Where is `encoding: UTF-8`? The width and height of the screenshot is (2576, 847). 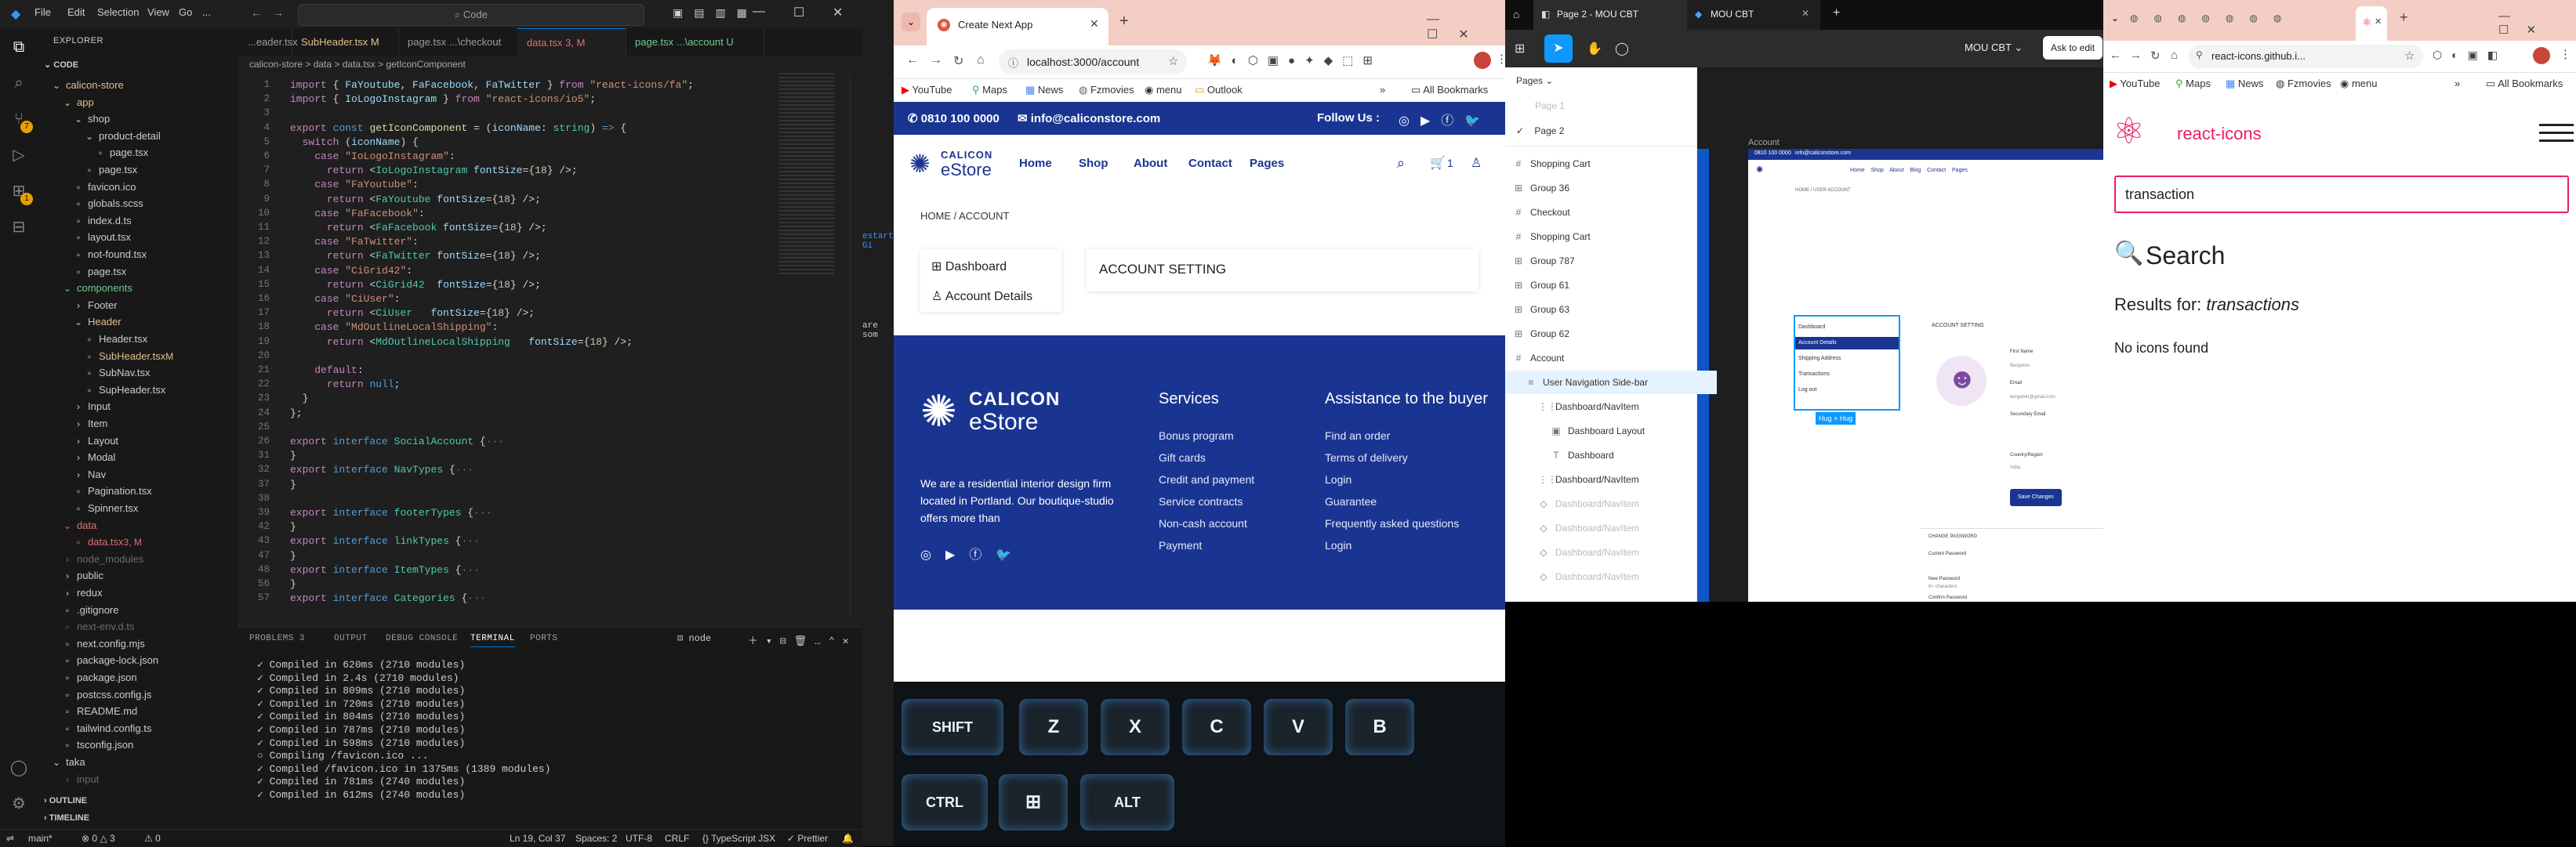
encoding: UTF-8 is located at coordinates (639, 839).